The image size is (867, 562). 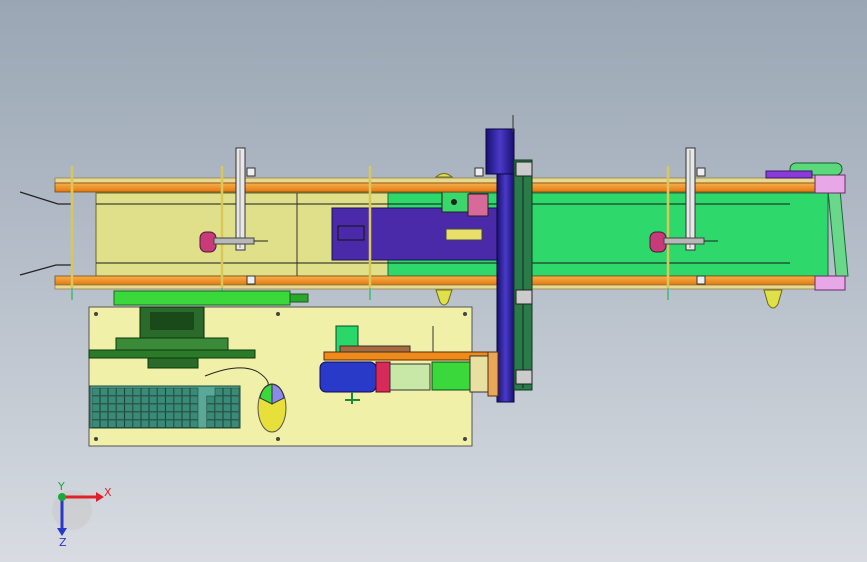 What do you see at coordinates (61, 486) in the screenshot?
I see `y-axis-label: Y` at bounding box center [61, 486].